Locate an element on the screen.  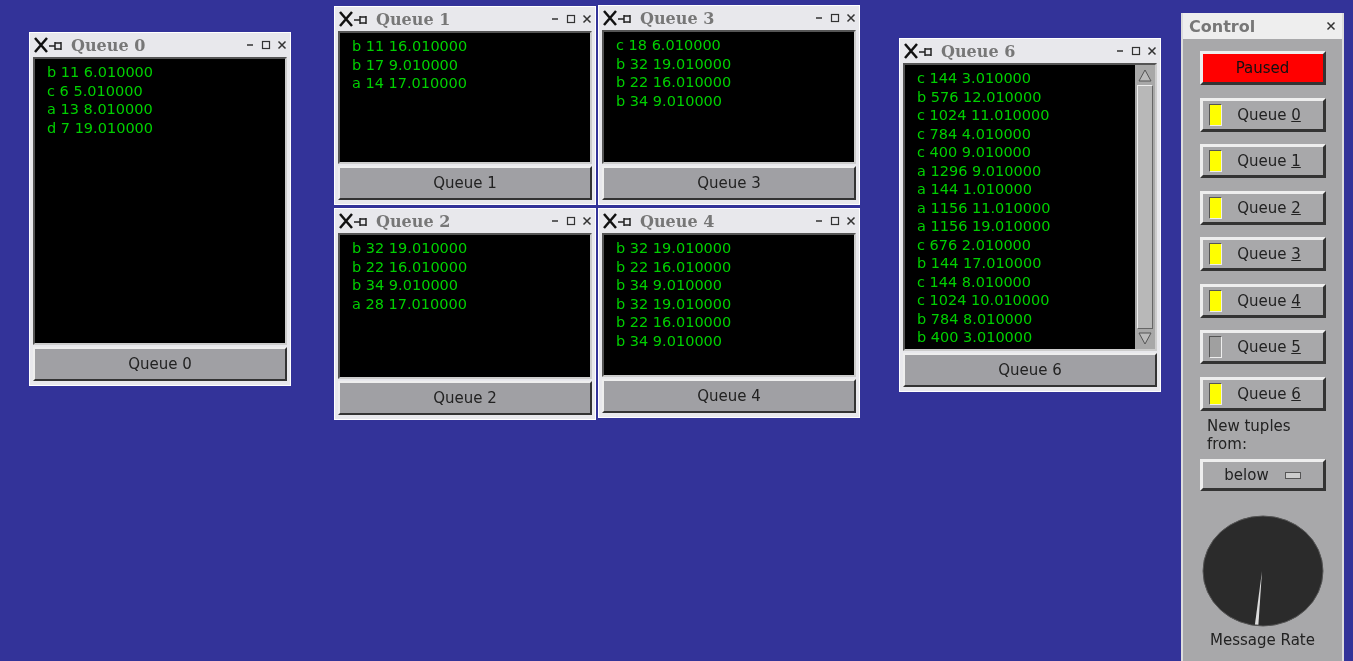
scroll-down-icon is located at coordinates (1145, 339).